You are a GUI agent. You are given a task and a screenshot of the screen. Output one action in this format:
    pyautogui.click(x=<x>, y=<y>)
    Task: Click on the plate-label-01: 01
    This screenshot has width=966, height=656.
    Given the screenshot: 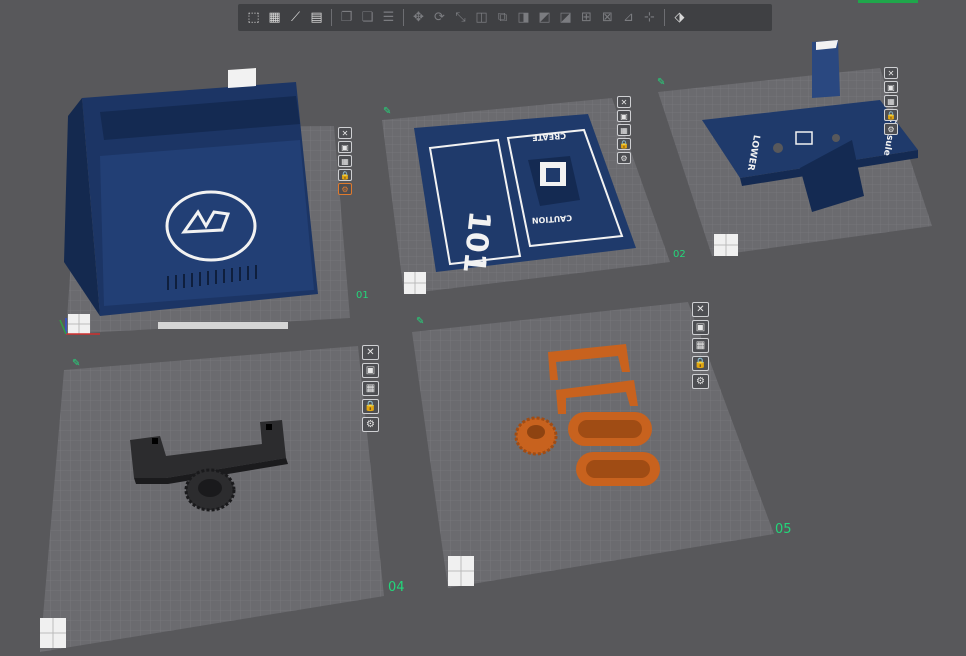 What is the action you would take?
    pyautogui.click(x=362, y=295)
    